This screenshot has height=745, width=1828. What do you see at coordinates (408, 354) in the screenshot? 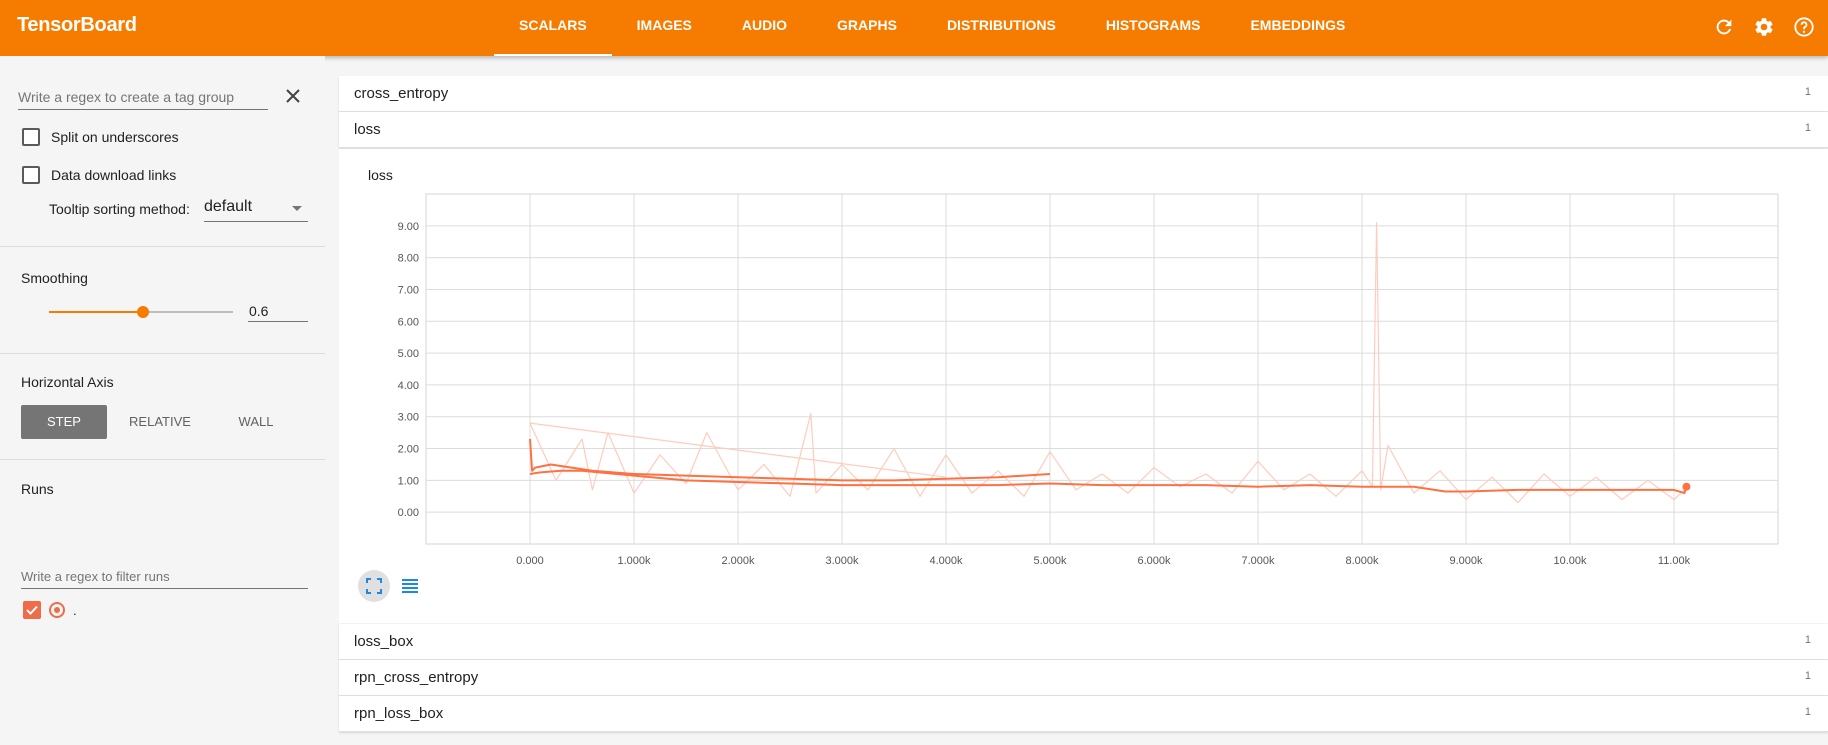
I see `y-tick-label: 5.00` at bounding box center [408, 354].